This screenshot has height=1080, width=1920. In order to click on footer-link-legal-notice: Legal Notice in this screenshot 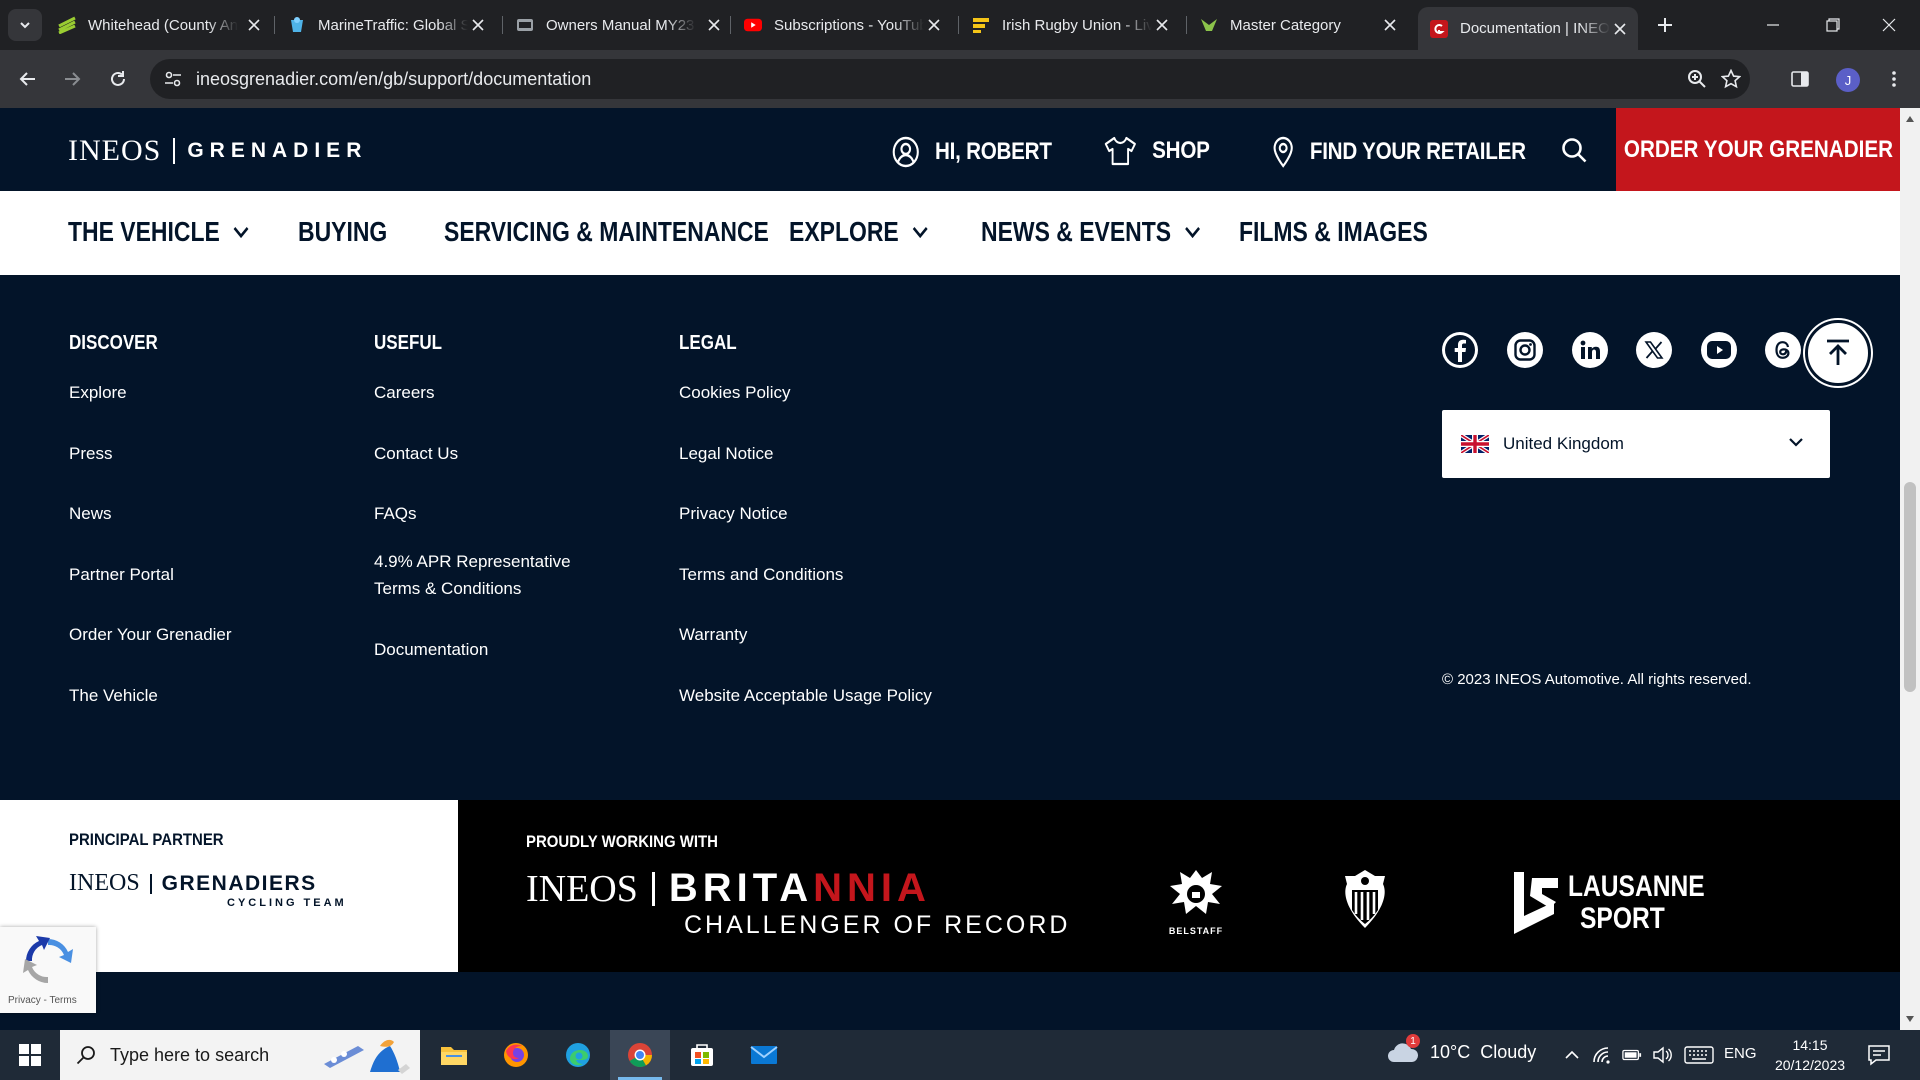, I will do `click(726, 453)`.